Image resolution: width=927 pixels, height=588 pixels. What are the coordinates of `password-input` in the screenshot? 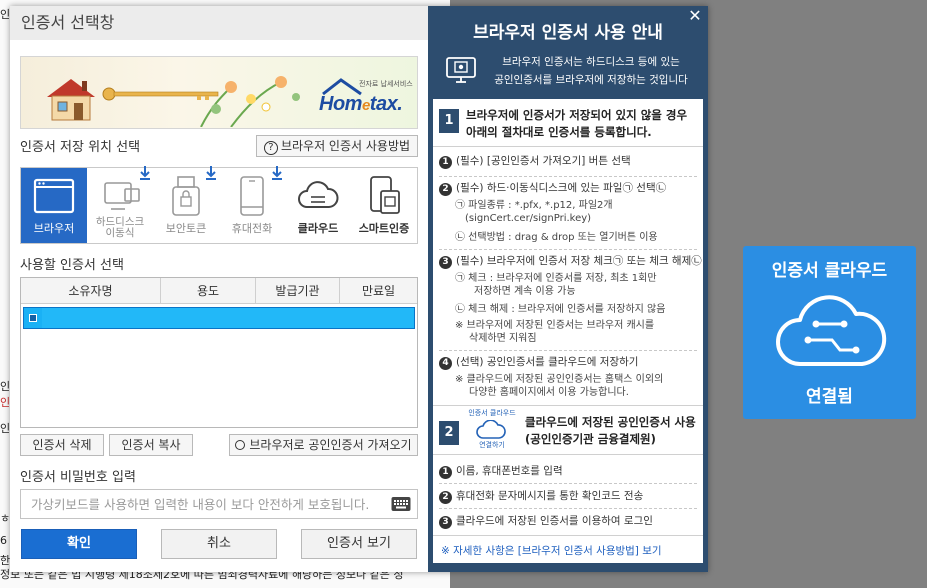 It's located at (201, 504).